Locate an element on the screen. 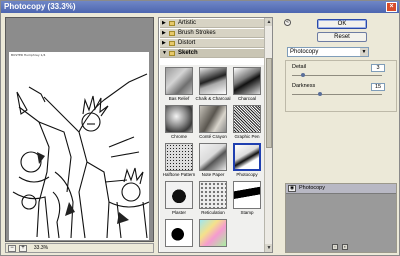 The width and height of the screenshot is (400, 256). darkness-slider-thumb is located at coordinates (319, 94).